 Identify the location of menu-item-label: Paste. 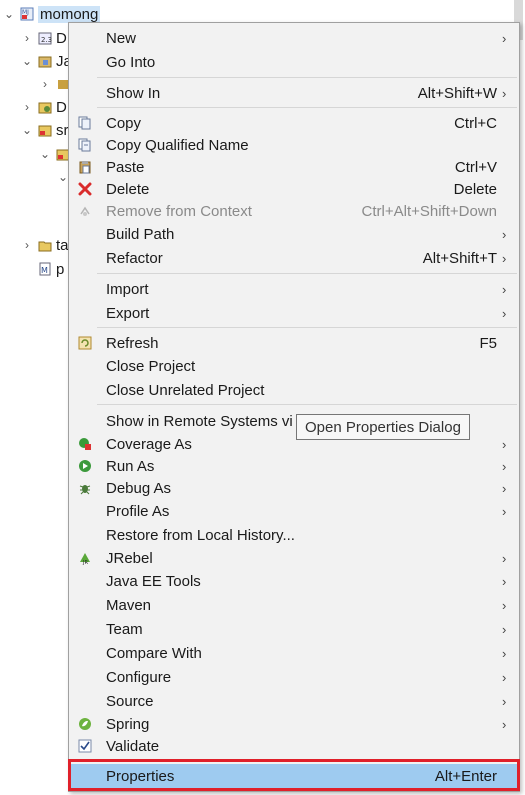
(125, 167).